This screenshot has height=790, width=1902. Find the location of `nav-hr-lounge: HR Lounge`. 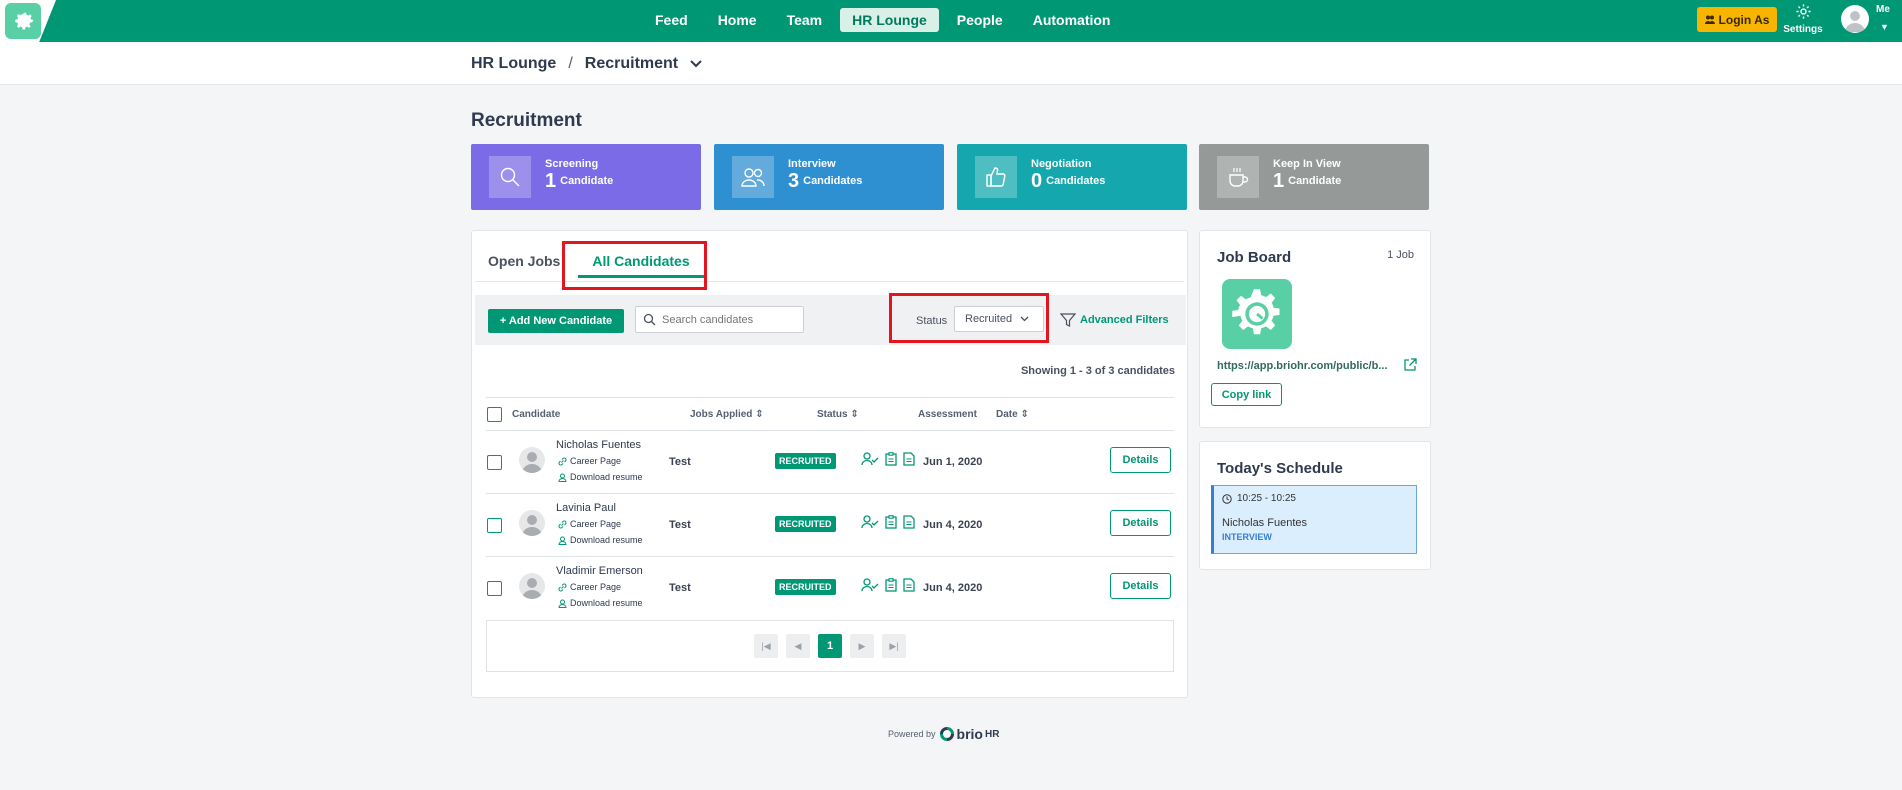

nav-hr-lounge: HR Lounge is located at coordinates (889, 20).